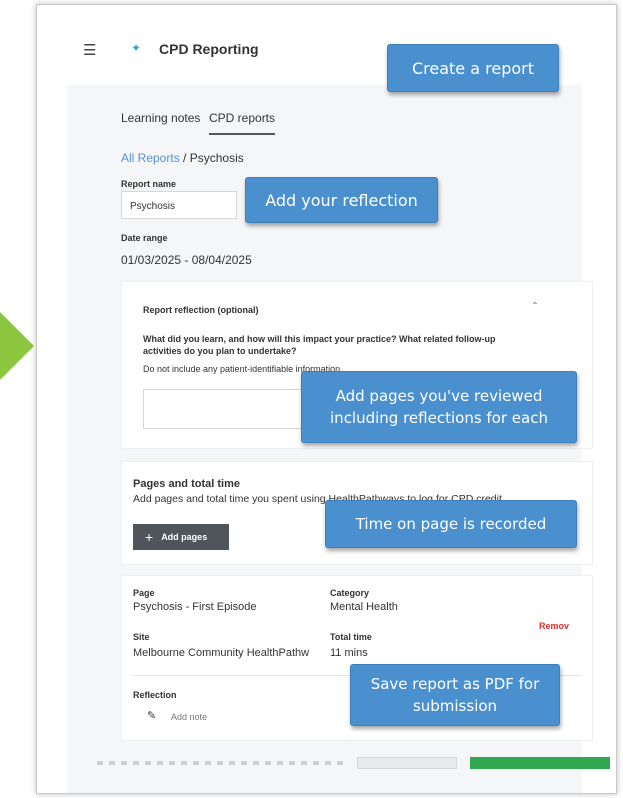 The width and height of the screenshot is (623, 798). What do you see at coordinates (222, 763) in the screenshot?
I see `footer-text-blur` at bounding box center [222, 763].